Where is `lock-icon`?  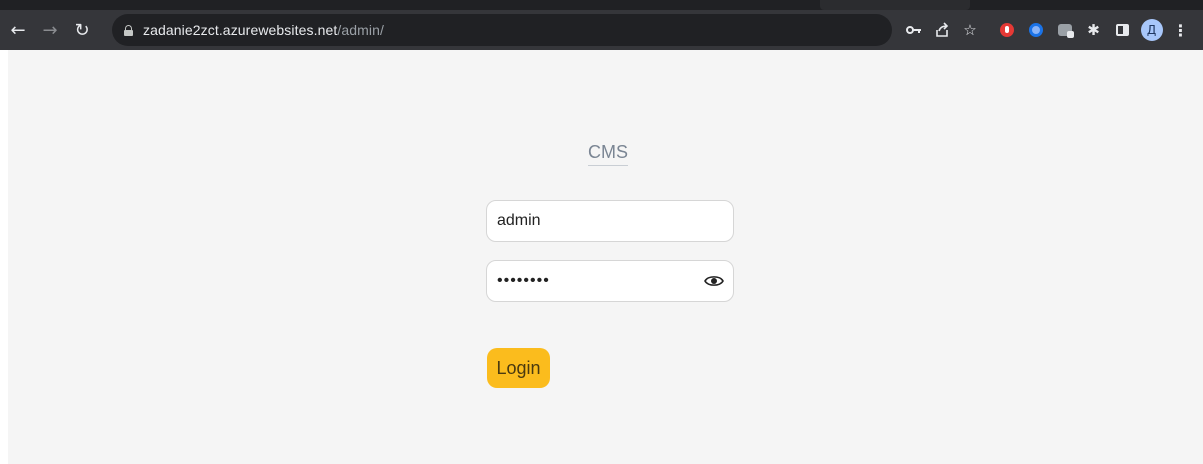
lock-icon is located at coordinates (128, 30).